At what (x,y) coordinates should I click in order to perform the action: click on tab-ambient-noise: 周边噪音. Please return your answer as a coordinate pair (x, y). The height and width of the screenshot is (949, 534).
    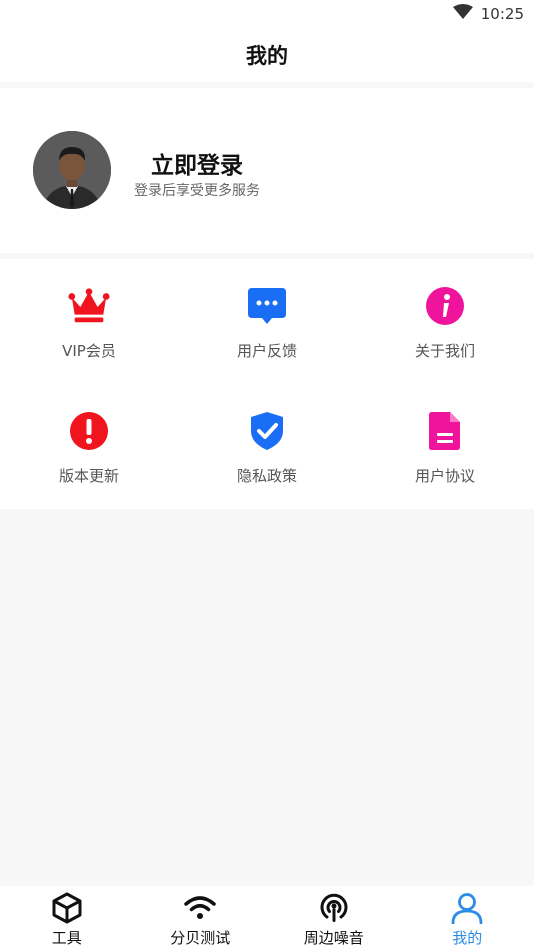
    Looking at the image, I should click on (334, 917).